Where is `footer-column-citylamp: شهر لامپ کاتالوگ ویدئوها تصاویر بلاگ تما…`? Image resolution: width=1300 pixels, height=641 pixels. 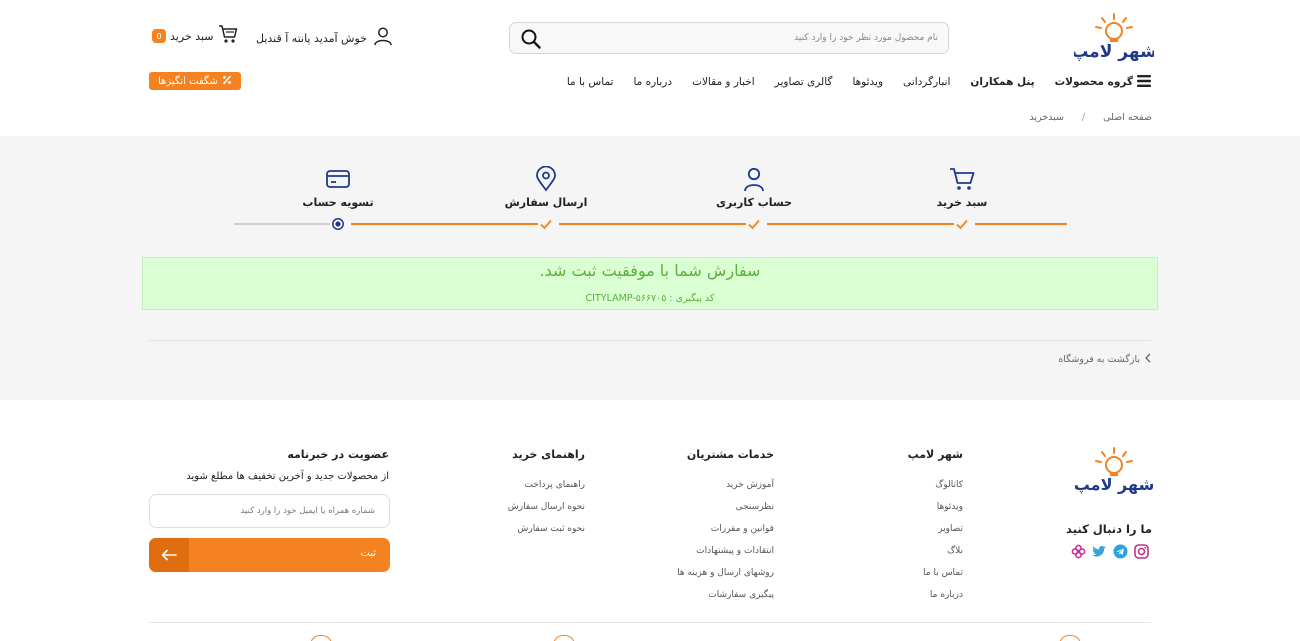 footer-column-citylamp: شهر لامپ کاتالوگ ویدئوها تصاویر بلاگ تما… is located at coordinates (935, 527).